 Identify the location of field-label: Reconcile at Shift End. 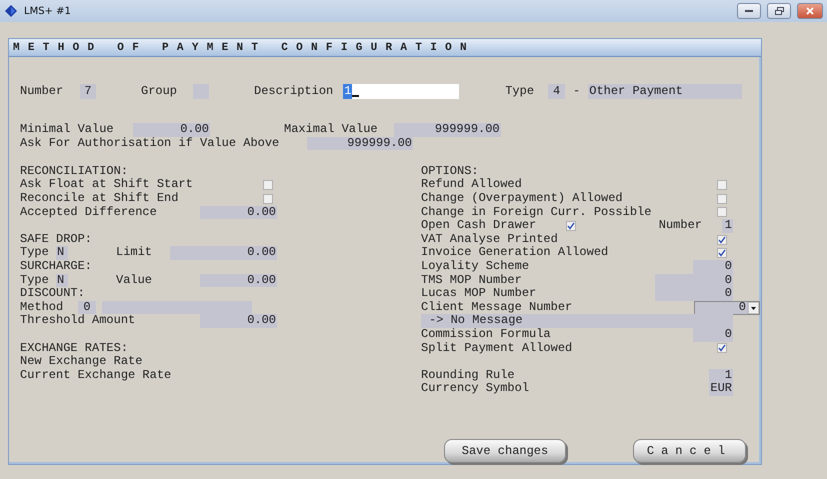
(99, 199).